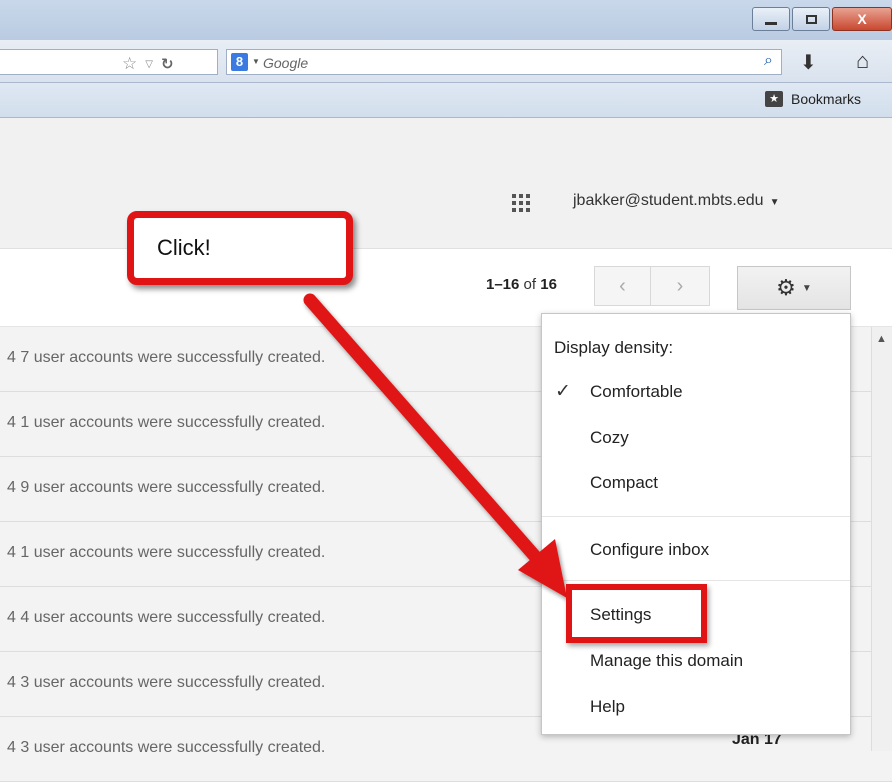  What do you see at coordinates (881, 339) in the screenshot?
I see `scroll-up-icon: ▲` at bounding box center [881, 339].